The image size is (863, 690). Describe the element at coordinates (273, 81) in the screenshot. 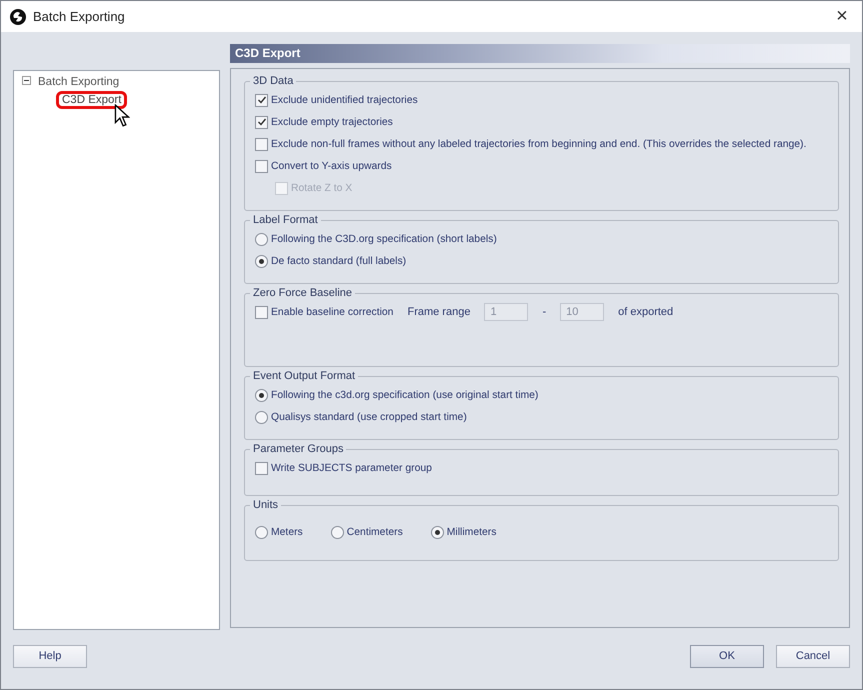

I see `group-title: 3D Data` at that location.